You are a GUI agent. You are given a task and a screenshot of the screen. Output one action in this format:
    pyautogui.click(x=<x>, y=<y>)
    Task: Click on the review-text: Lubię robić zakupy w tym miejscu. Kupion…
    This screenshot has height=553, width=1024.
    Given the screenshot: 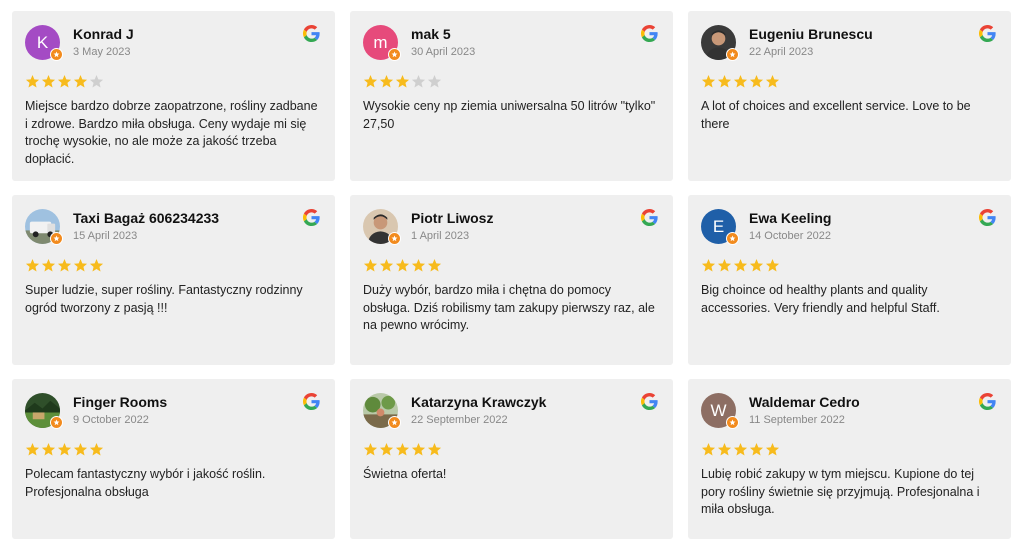 What is the action you would take?
    pyautogui.click(x=840, y=491)
    